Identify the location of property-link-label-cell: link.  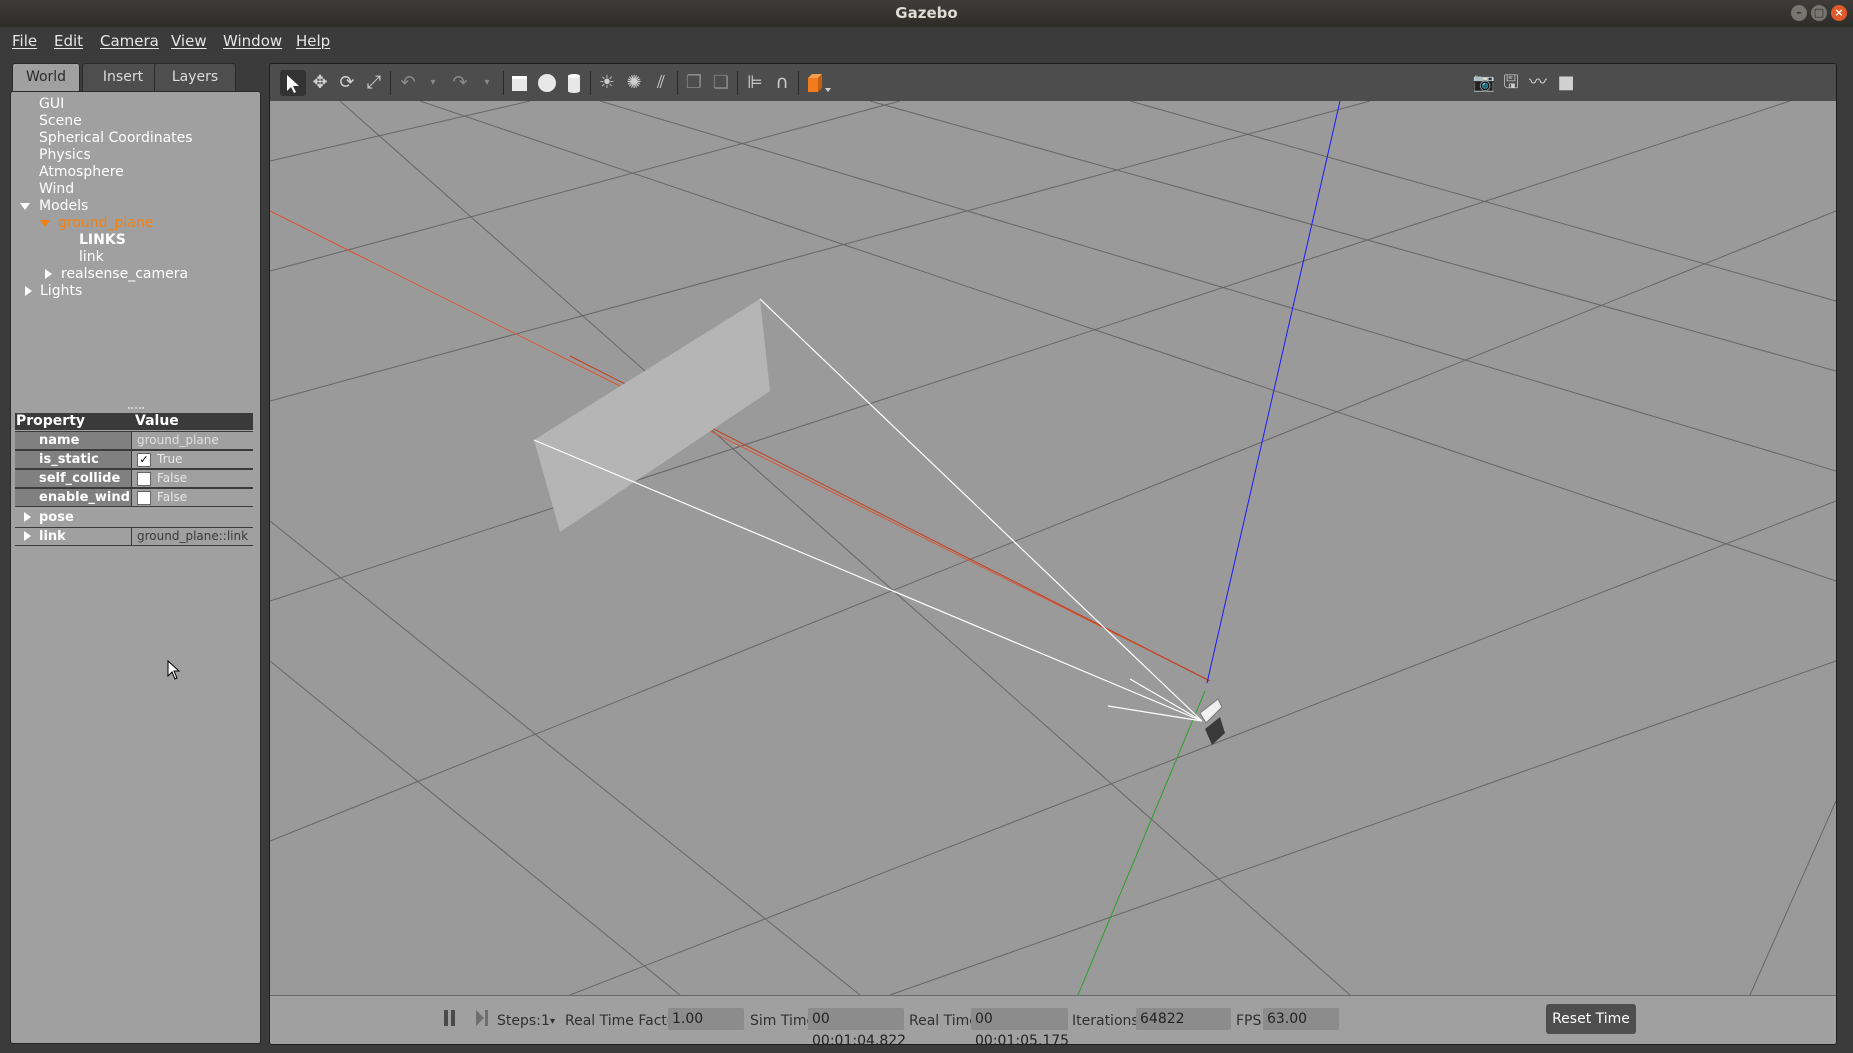
(73, 536).